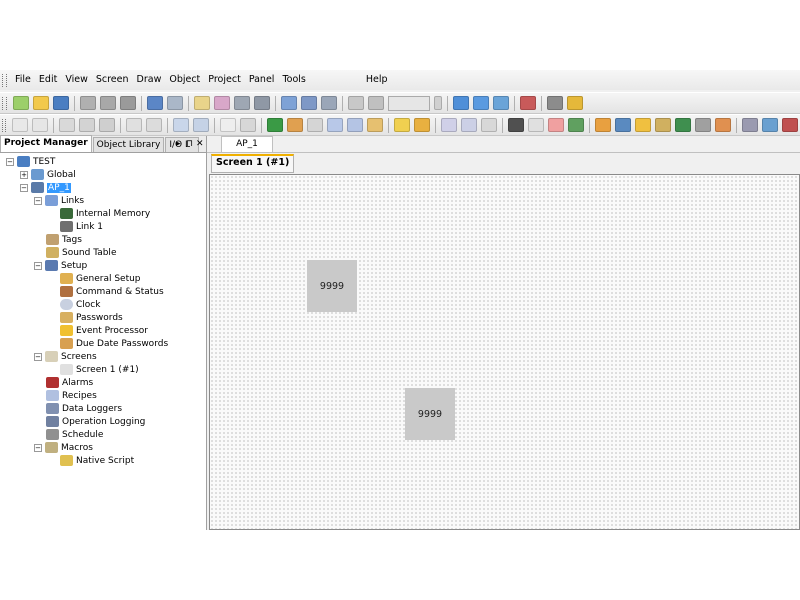 The image size is (800, 600). I want to click on zoom-in-icon, so click(289, 103).